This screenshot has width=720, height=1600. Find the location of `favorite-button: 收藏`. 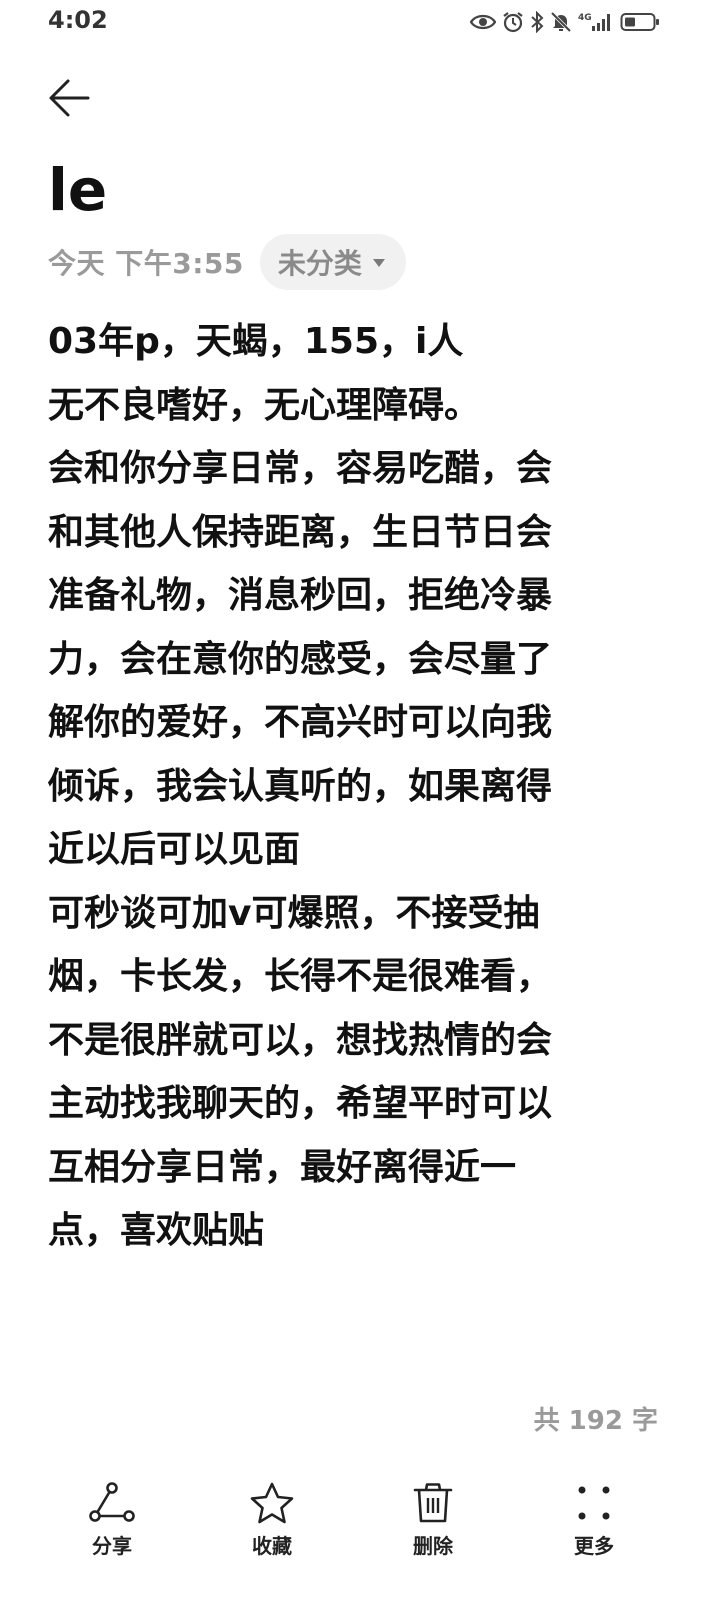

favorite-button: 收藏 is located at coordinates (272, 1520).